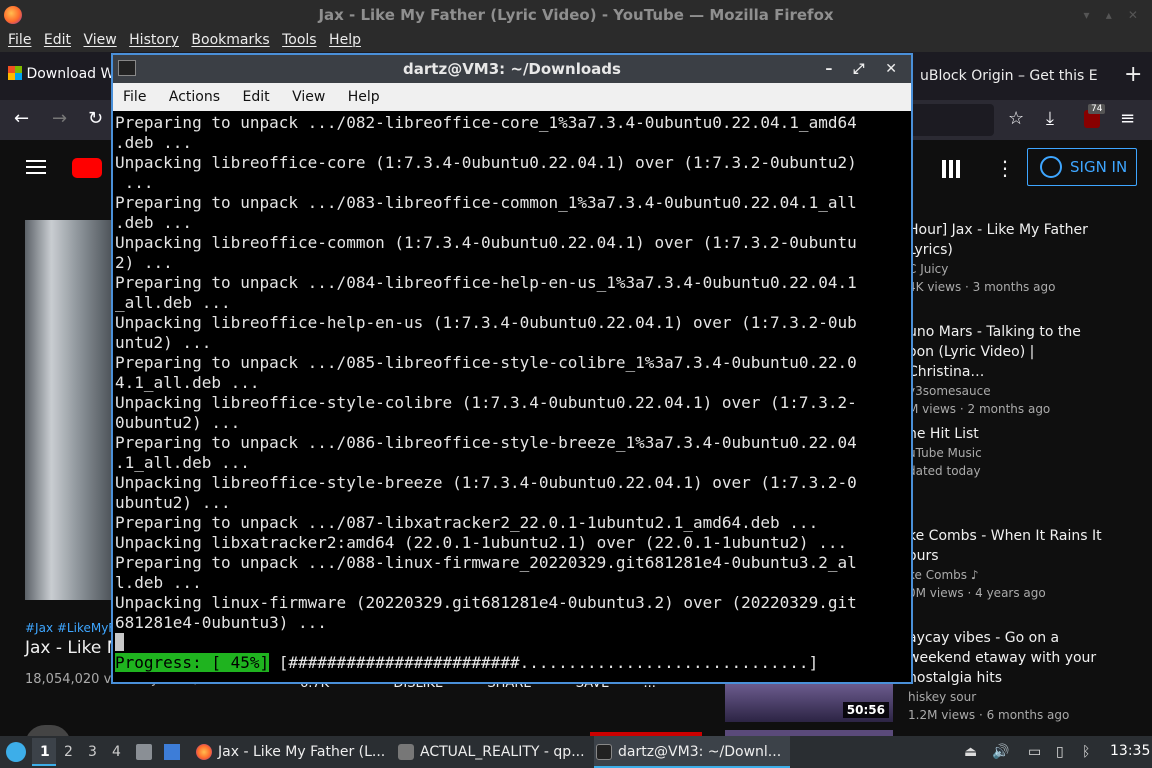 This screenshot has height=768, width=1152. Describe the element at coordinates (69, 410) in the screenshot. I see `video-player` at that location.